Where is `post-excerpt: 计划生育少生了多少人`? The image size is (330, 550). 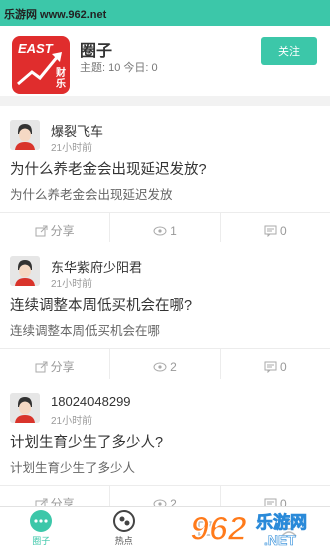
post-excerpt: 计划生育少生了多少人 is located at coordinates (72, 466).